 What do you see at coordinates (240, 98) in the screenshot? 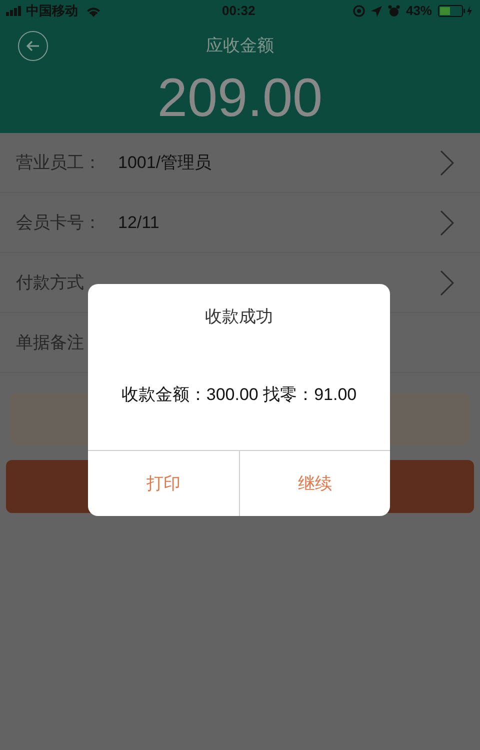
I see `amount-due: 209.00` at bounding box center [240, 98].